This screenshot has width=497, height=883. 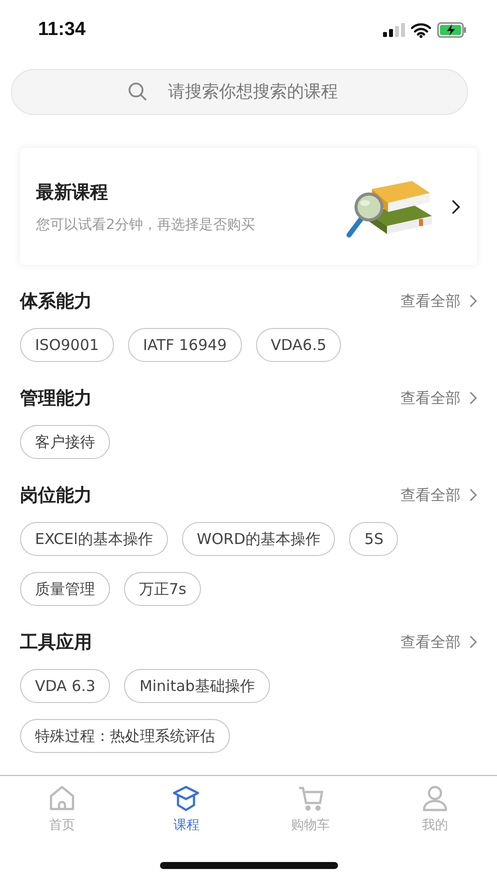 I want to click on section-title: 工具应用, so click(x=56, y=642).